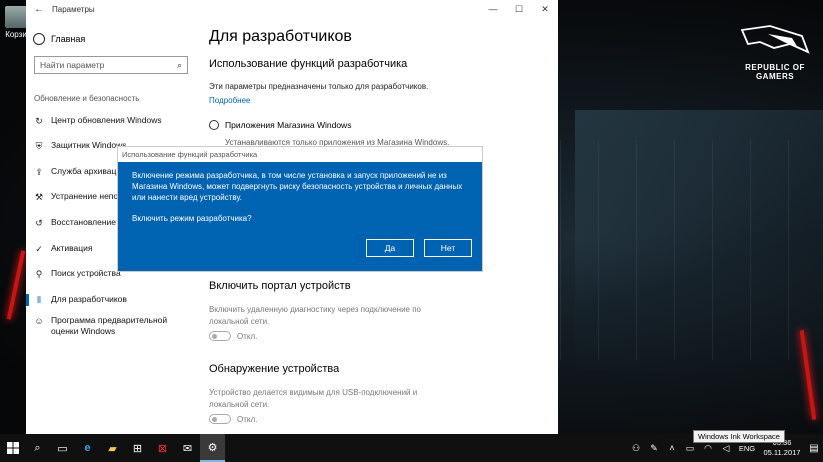 This screenshot has height=462, width=823. I want to click on rog-eye-icon, so click(775, 39).